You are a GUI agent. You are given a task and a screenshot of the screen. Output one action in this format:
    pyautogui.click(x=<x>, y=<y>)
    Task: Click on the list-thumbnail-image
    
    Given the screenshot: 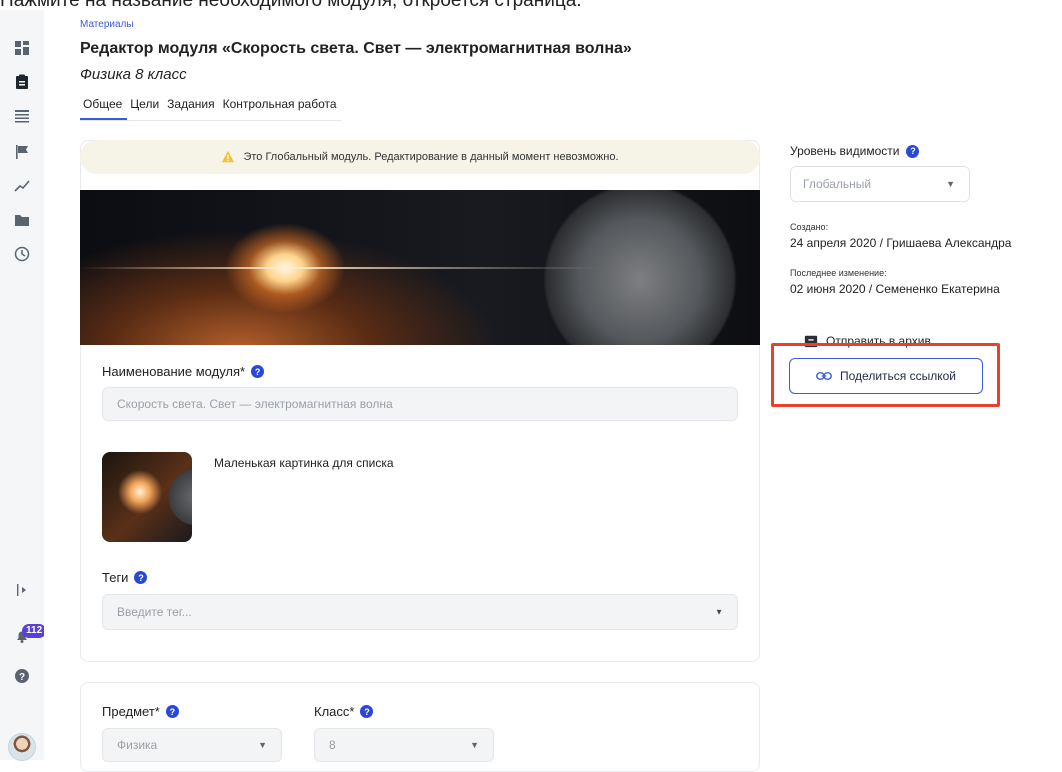 What is the action you would take?
    pyautogui.click(x=147, y=497)
    